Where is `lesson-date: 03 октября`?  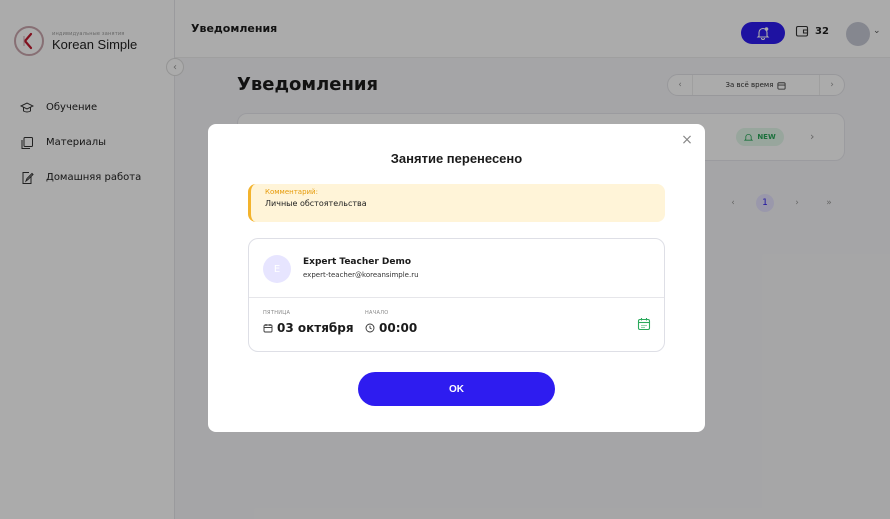
lesson-date: 03 октября is located at coordinates (308, 328).